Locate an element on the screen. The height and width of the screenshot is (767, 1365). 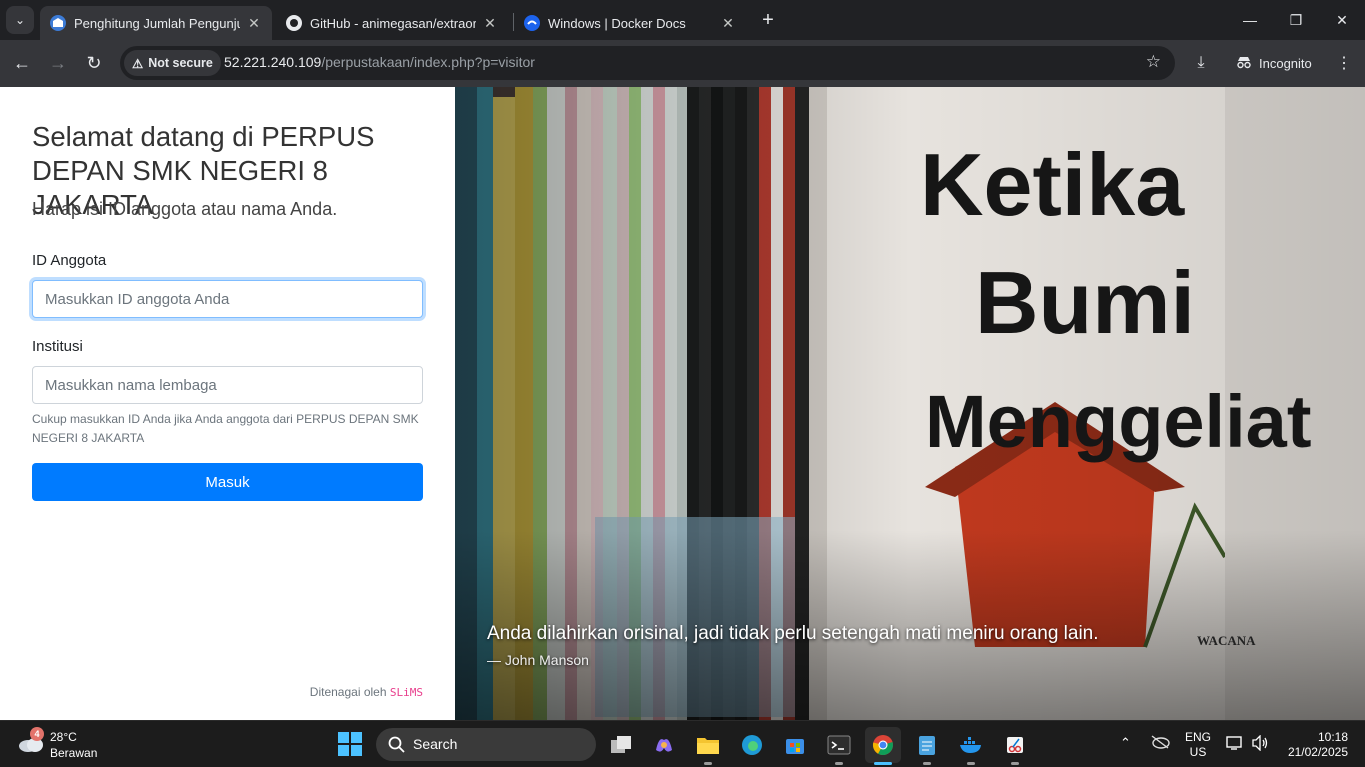
downloads-button: ⤓ is located at coordinates (1201, 63).